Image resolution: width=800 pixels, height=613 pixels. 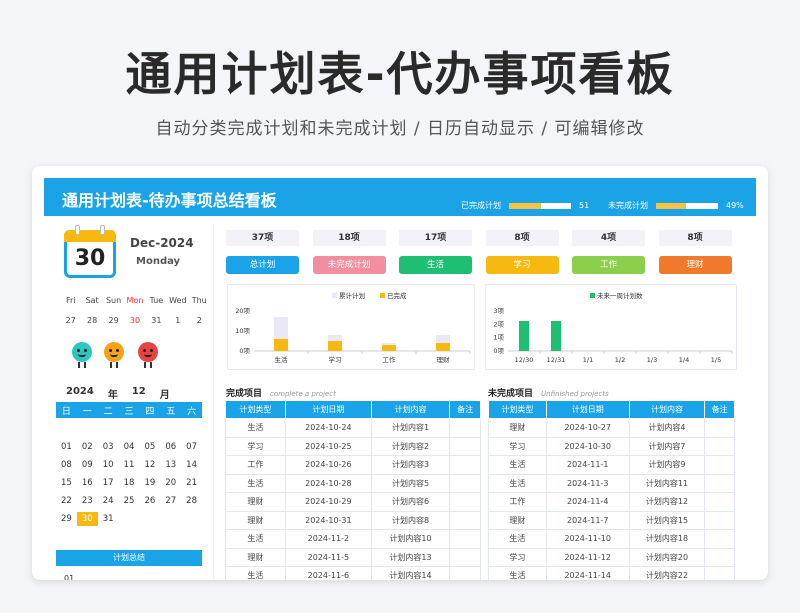 What do you see at coordinates (587, 483) in the screenshot?
I see `table-cell: 2024-11-3` at bounding box center [587, 483].